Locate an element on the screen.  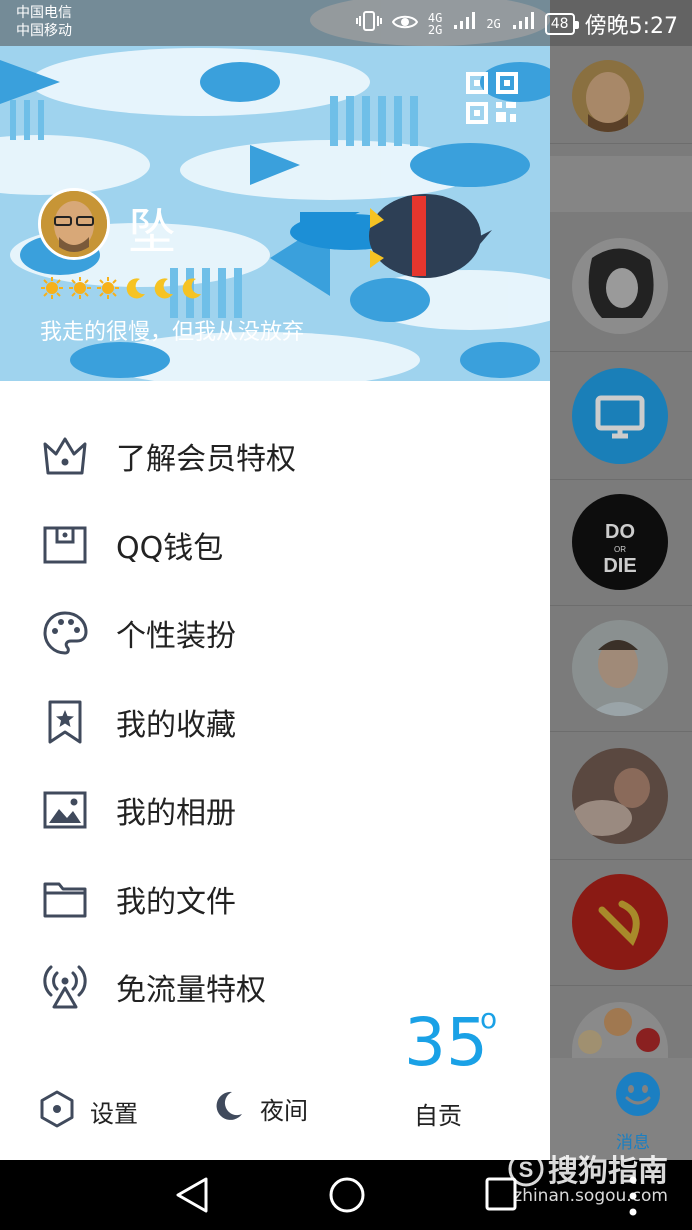
menu-label: 我的收藏 is located at coordinates (176, 725).